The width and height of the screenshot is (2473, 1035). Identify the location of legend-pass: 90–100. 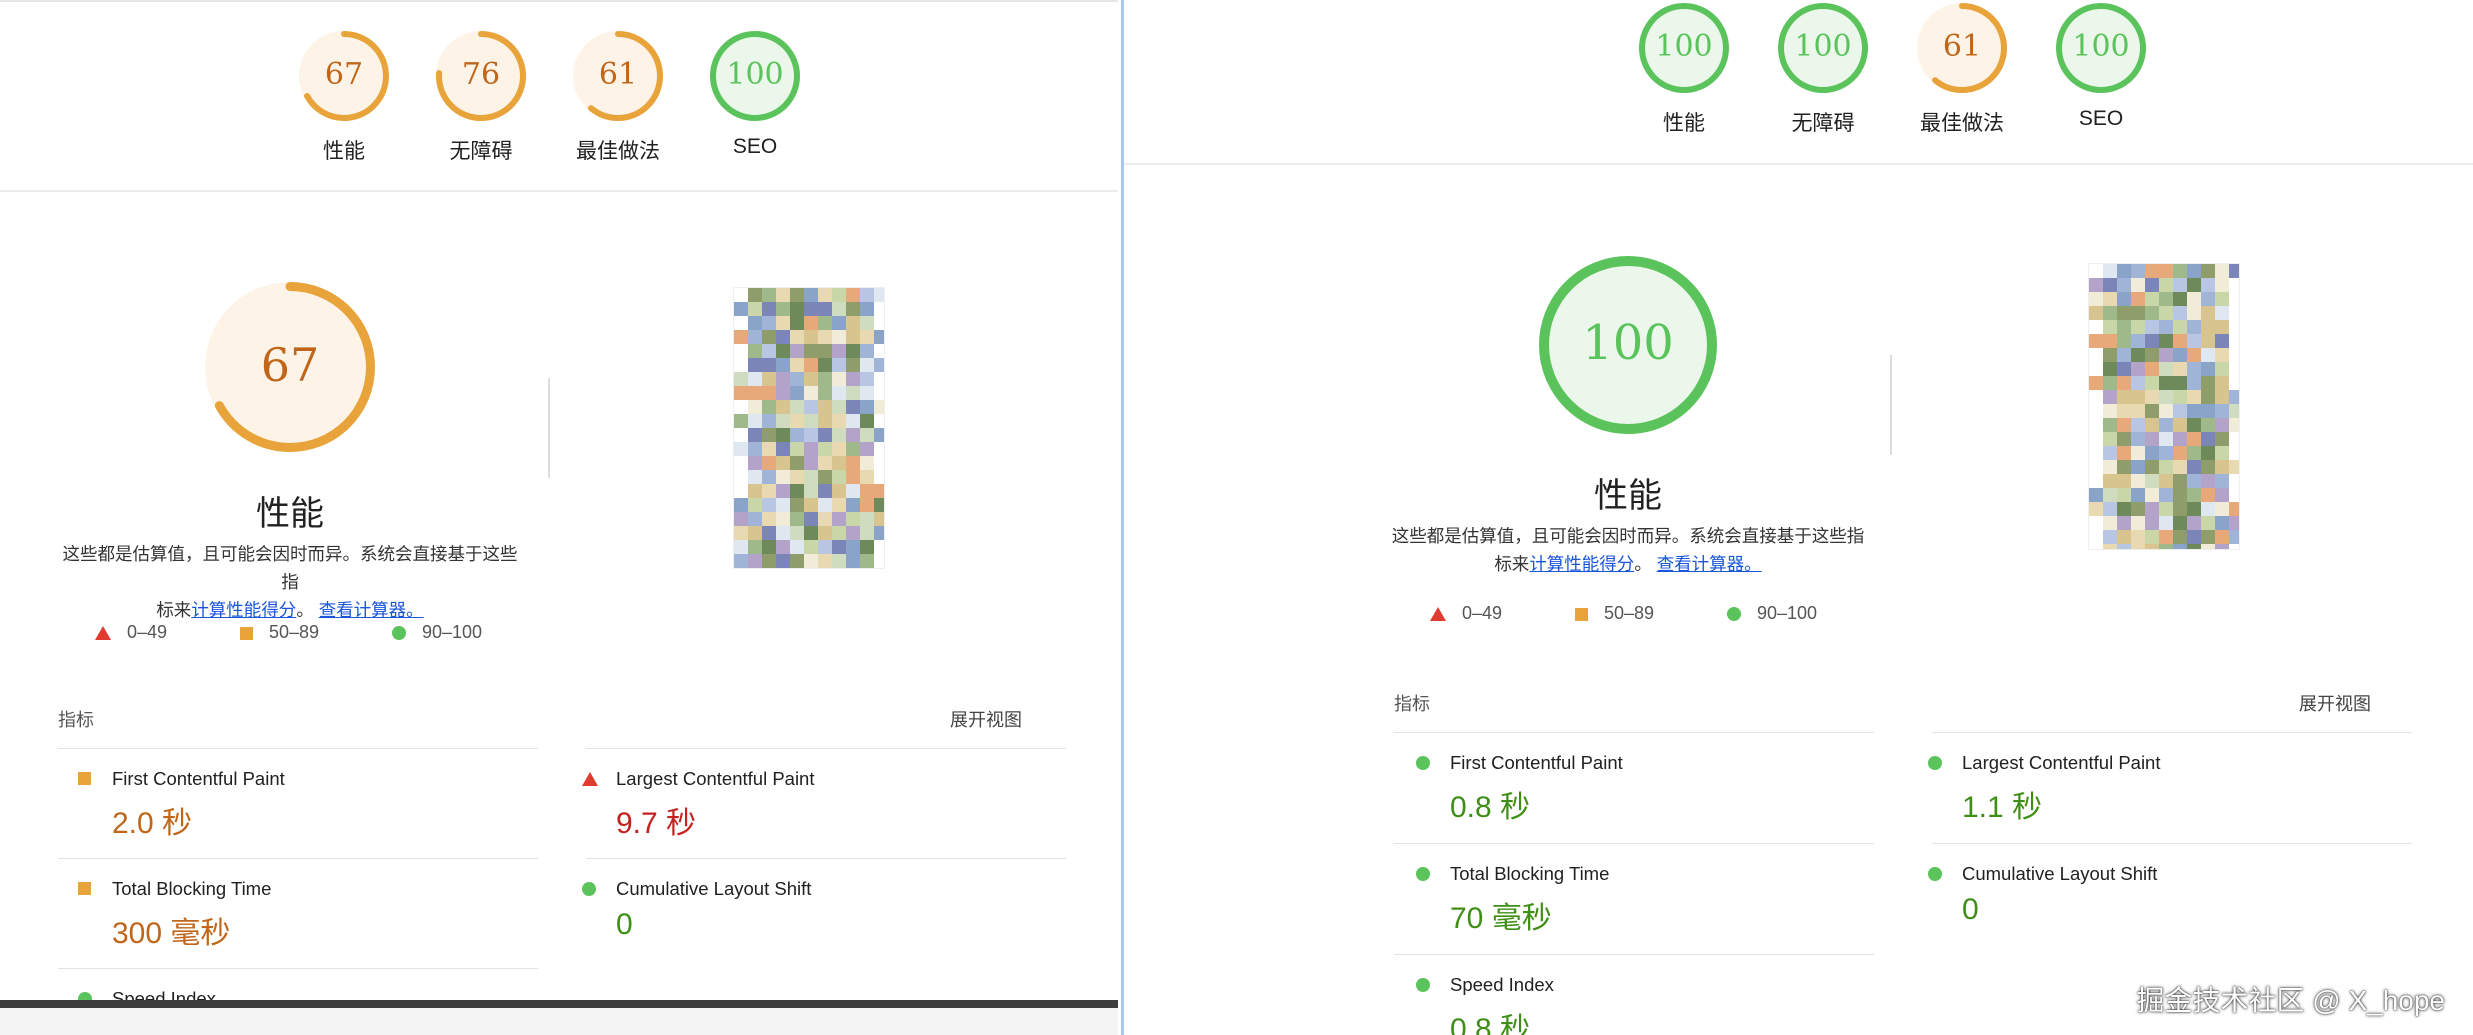
(1772, 613).